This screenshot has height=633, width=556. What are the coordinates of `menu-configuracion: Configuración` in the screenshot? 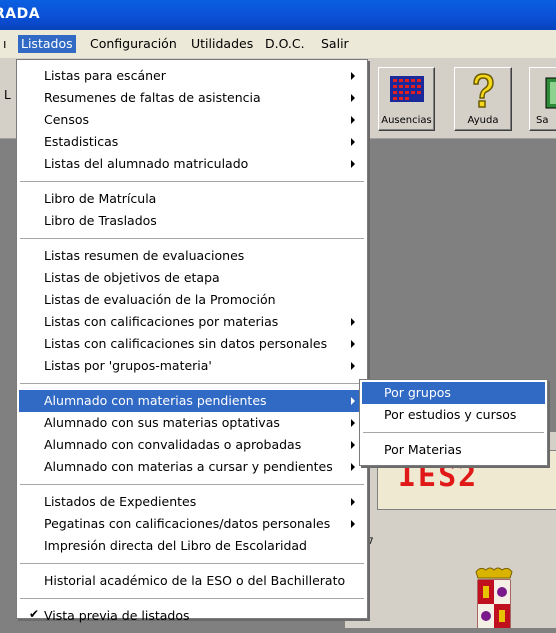 It's located at (133, 44).